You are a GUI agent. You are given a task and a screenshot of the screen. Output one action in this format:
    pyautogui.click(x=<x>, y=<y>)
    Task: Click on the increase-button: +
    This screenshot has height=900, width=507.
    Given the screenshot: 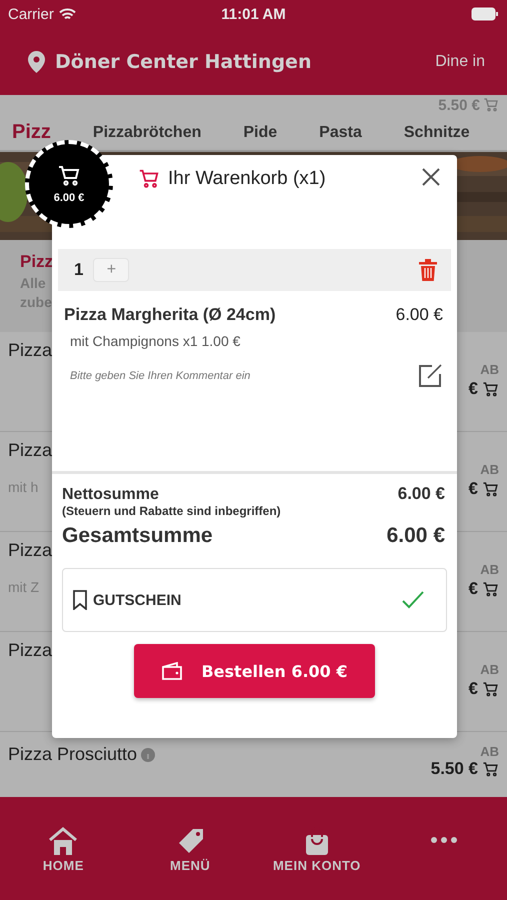 What is the action you would take?
    pyautogui.click(x=111, y=270)
    